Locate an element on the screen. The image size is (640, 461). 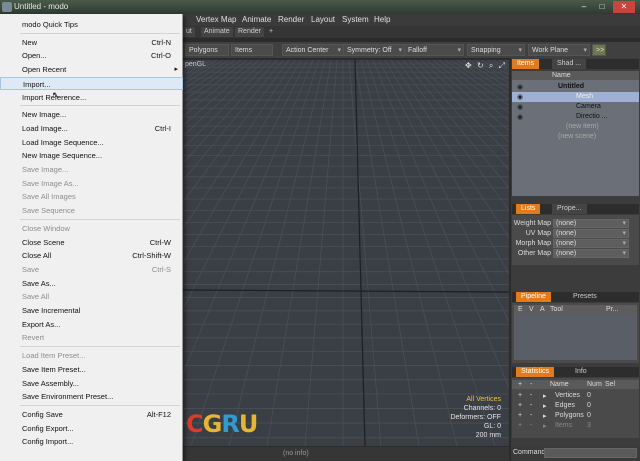
menu-help: Help is located at coordinates (382, 19).